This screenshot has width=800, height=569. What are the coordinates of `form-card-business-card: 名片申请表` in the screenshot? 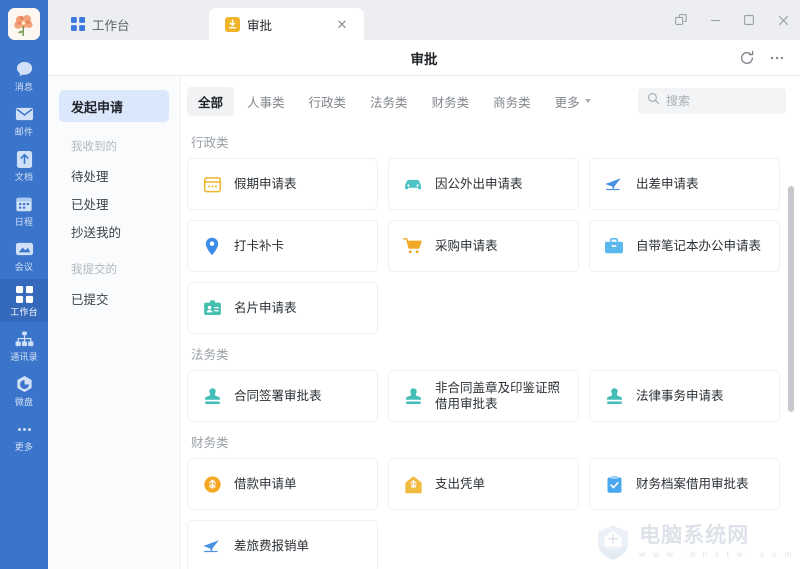 It's located at (282, 308).